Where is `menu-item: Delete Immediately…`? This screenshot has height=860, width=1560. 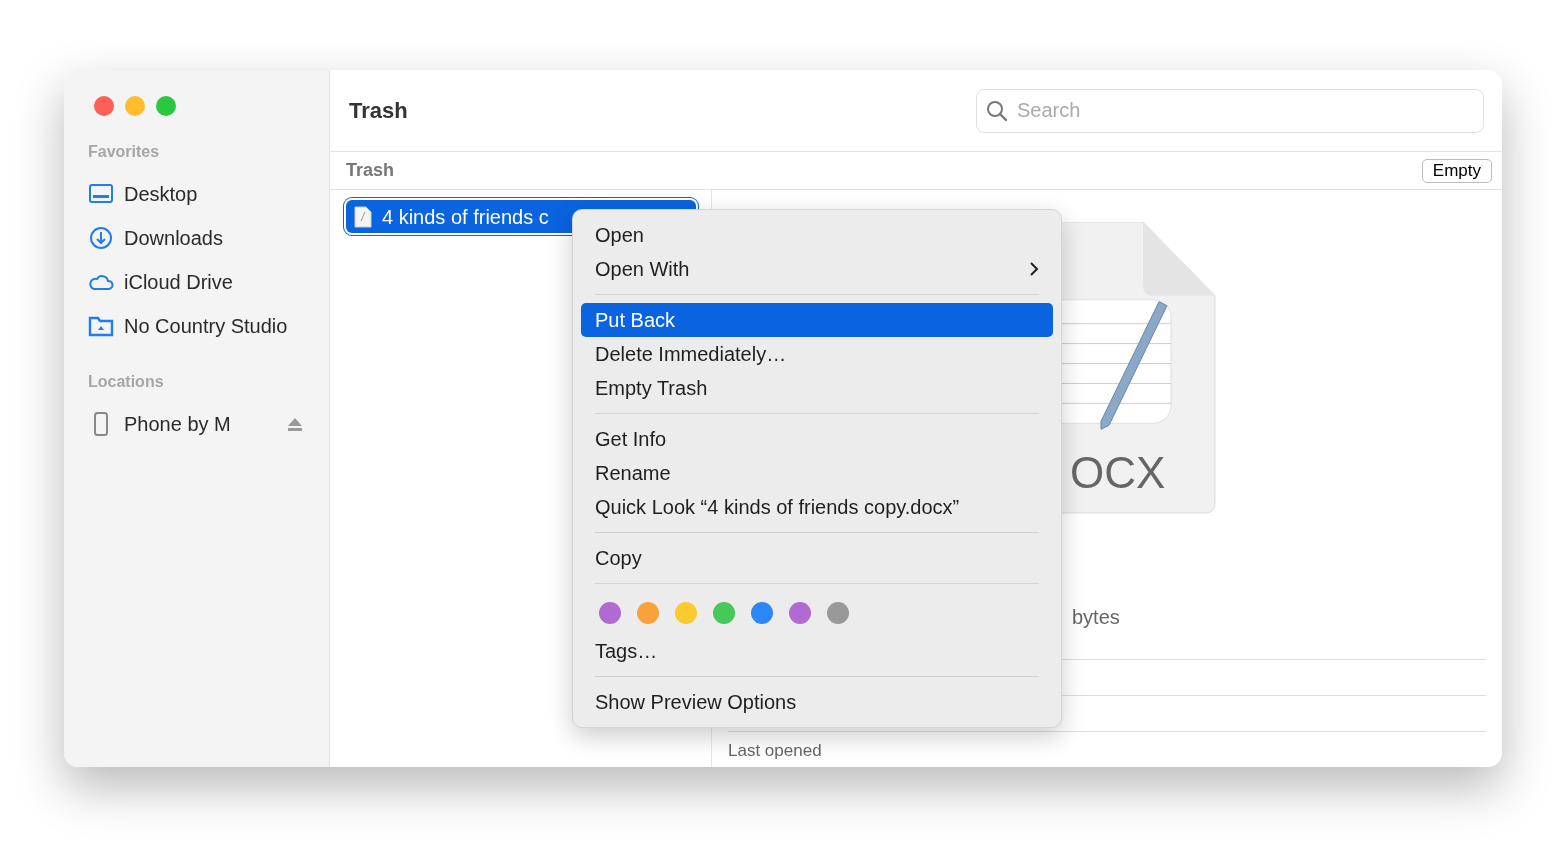
menu-item: Delete Immediately… is located at coordinates (817, 354).